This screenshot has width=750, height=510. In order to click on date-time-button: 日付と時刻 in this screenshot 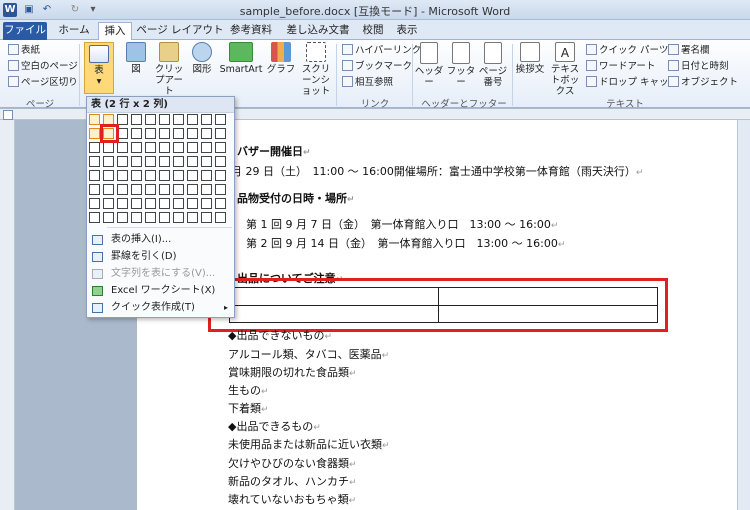, I will do `click(698, 66)`.